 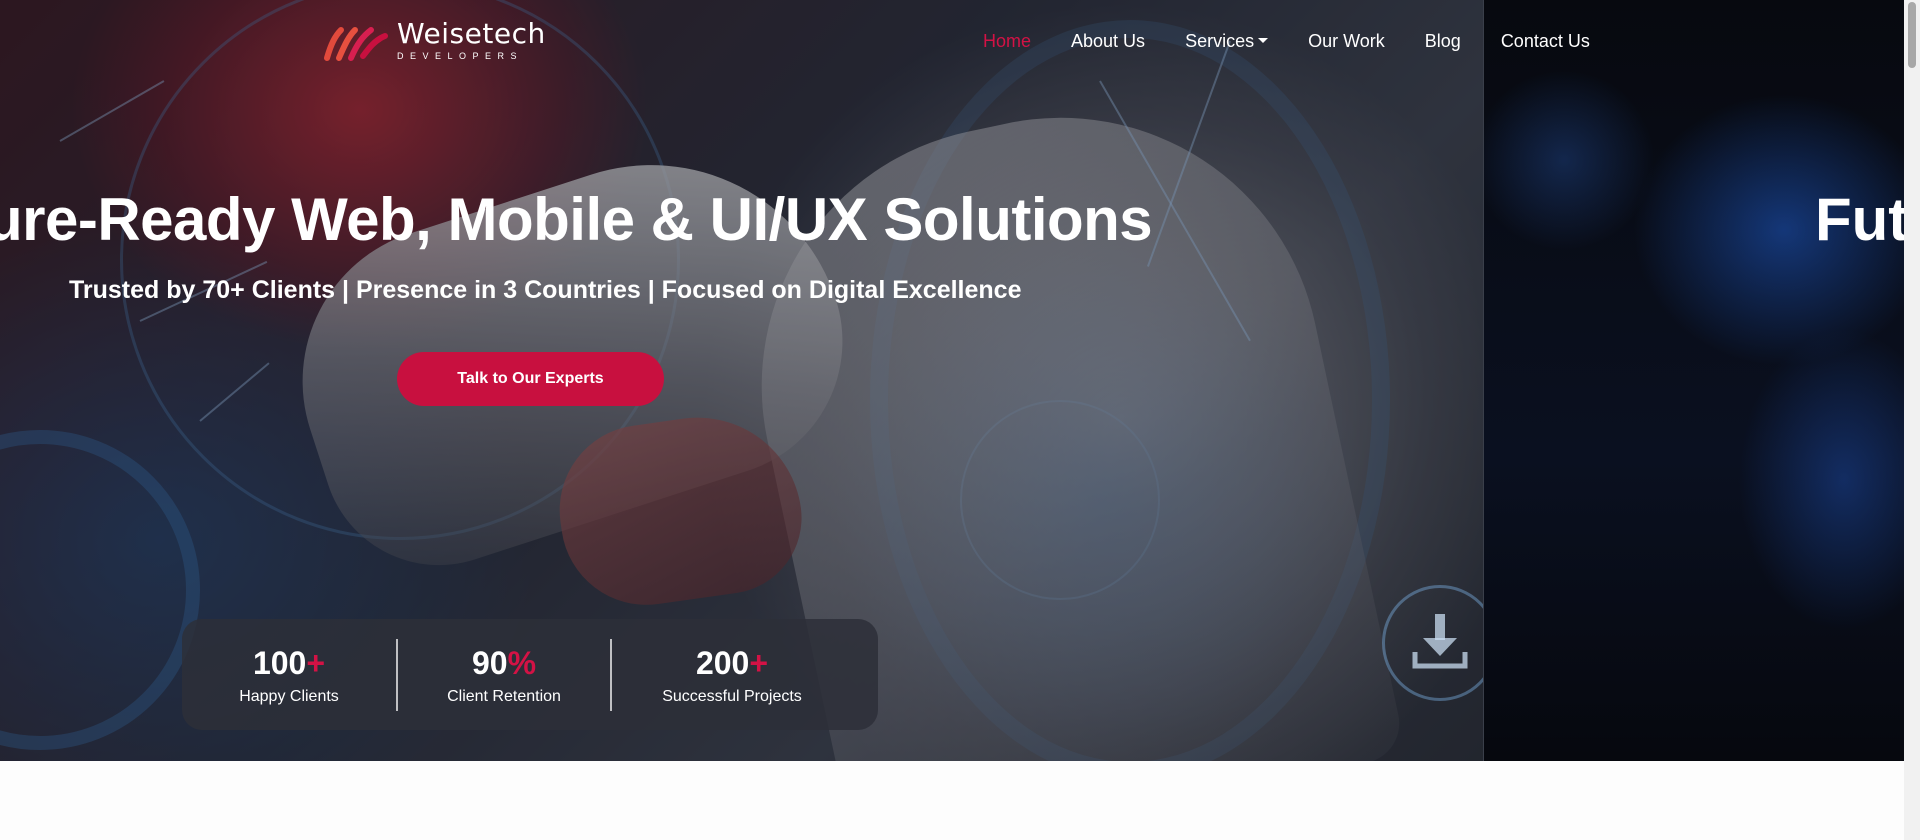 I want to click on brand-name: Weisetech, so click(x=471, y=33).